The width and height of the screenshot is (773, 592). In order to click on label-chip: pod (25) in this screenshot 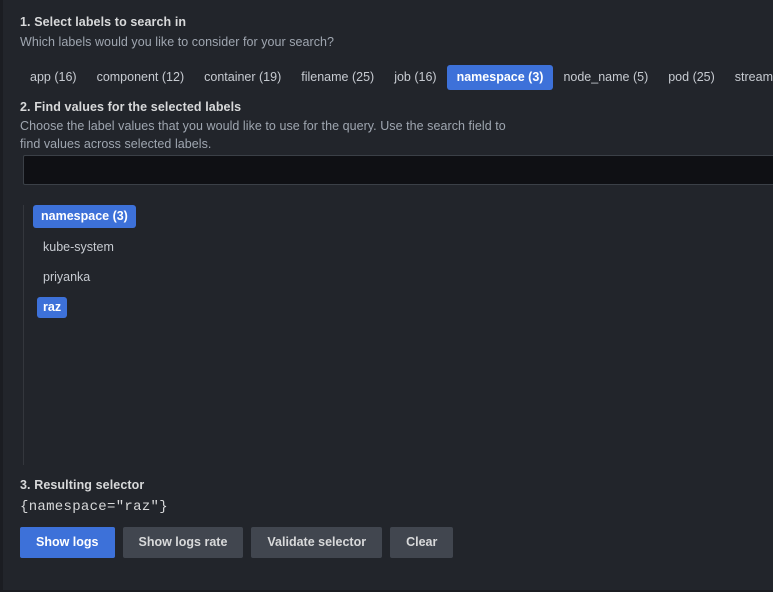, I will do `click(691, 77)`.